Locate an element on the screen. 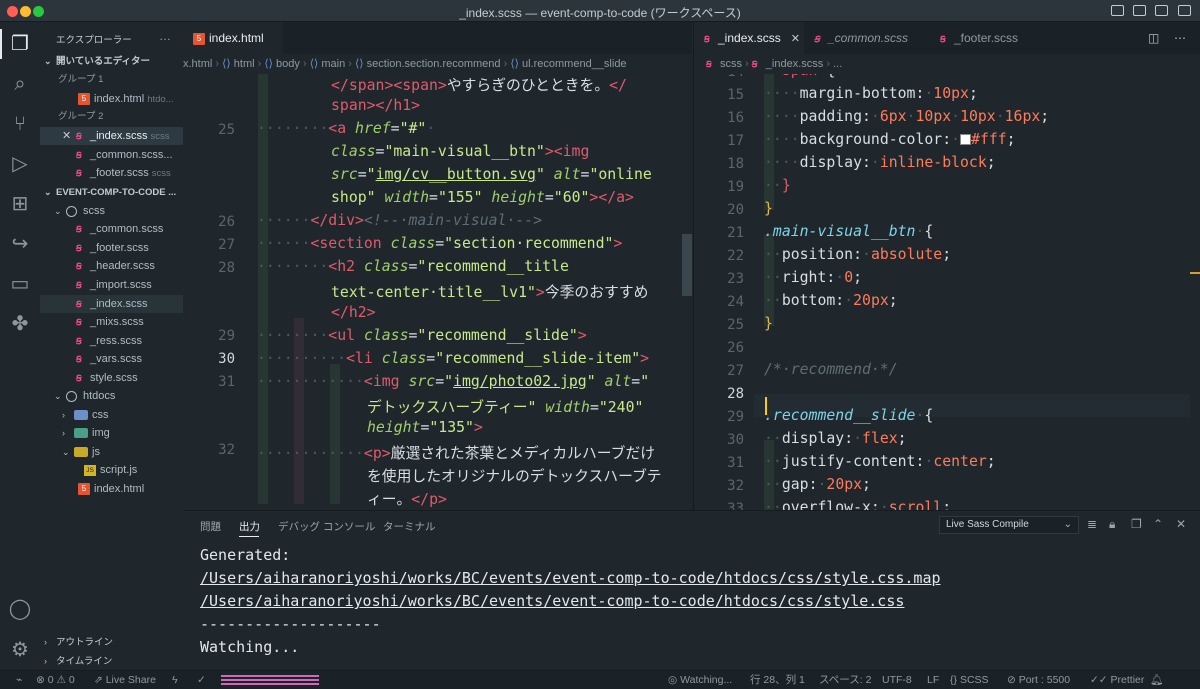 The image size is (1200, 689). lightning-icon: ϟ is located at coordinates (175, 680).